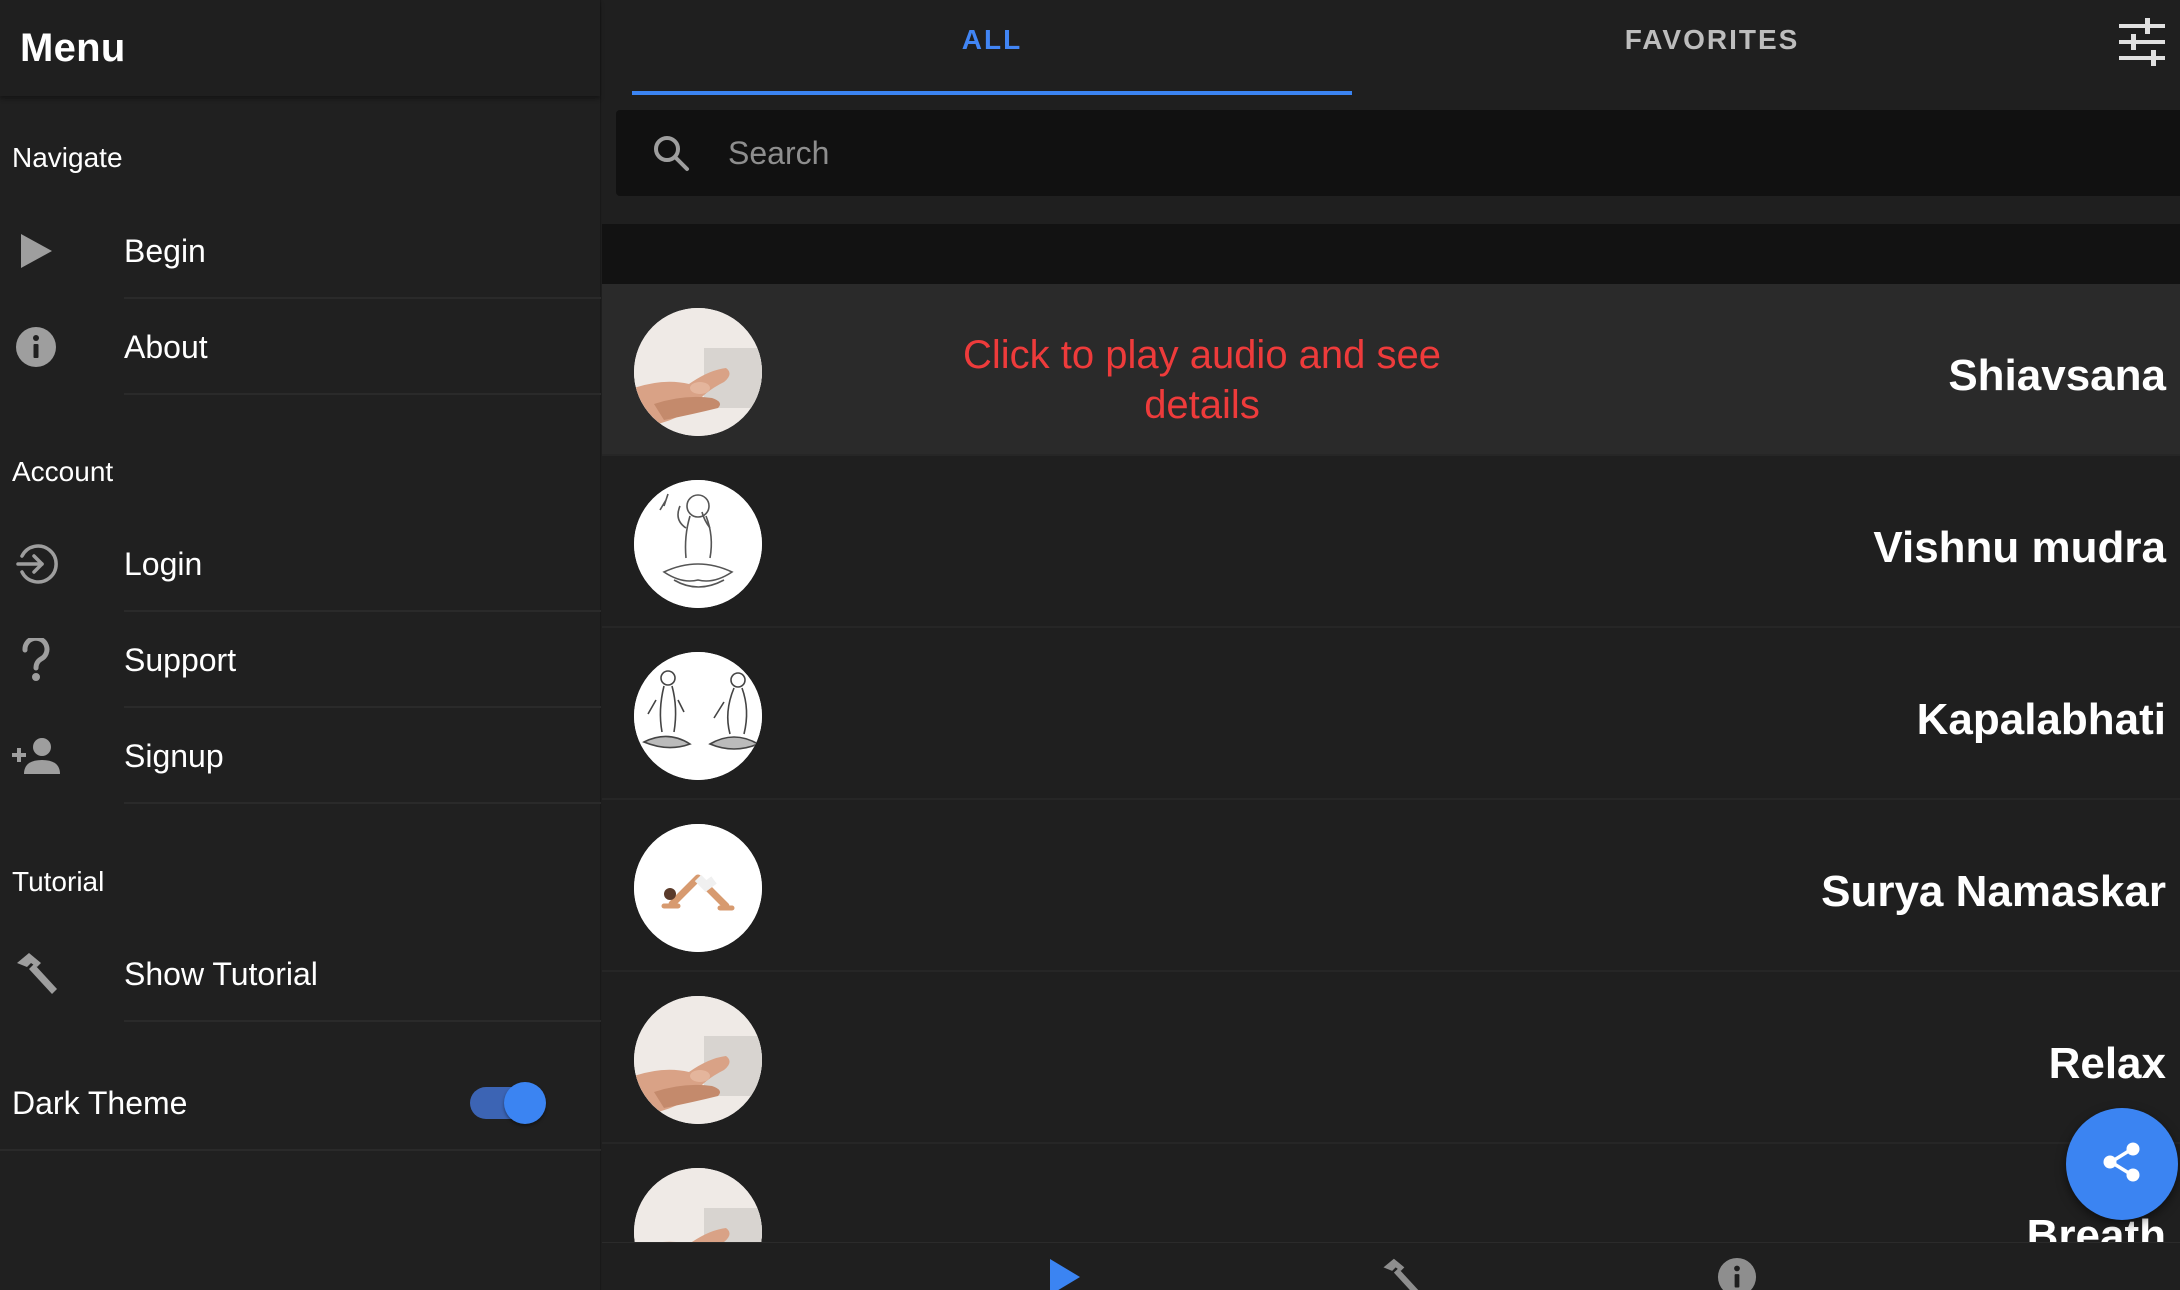  Describe the element at coordinates (36, 660) in the screenshot. I see `help-icon` at that location.